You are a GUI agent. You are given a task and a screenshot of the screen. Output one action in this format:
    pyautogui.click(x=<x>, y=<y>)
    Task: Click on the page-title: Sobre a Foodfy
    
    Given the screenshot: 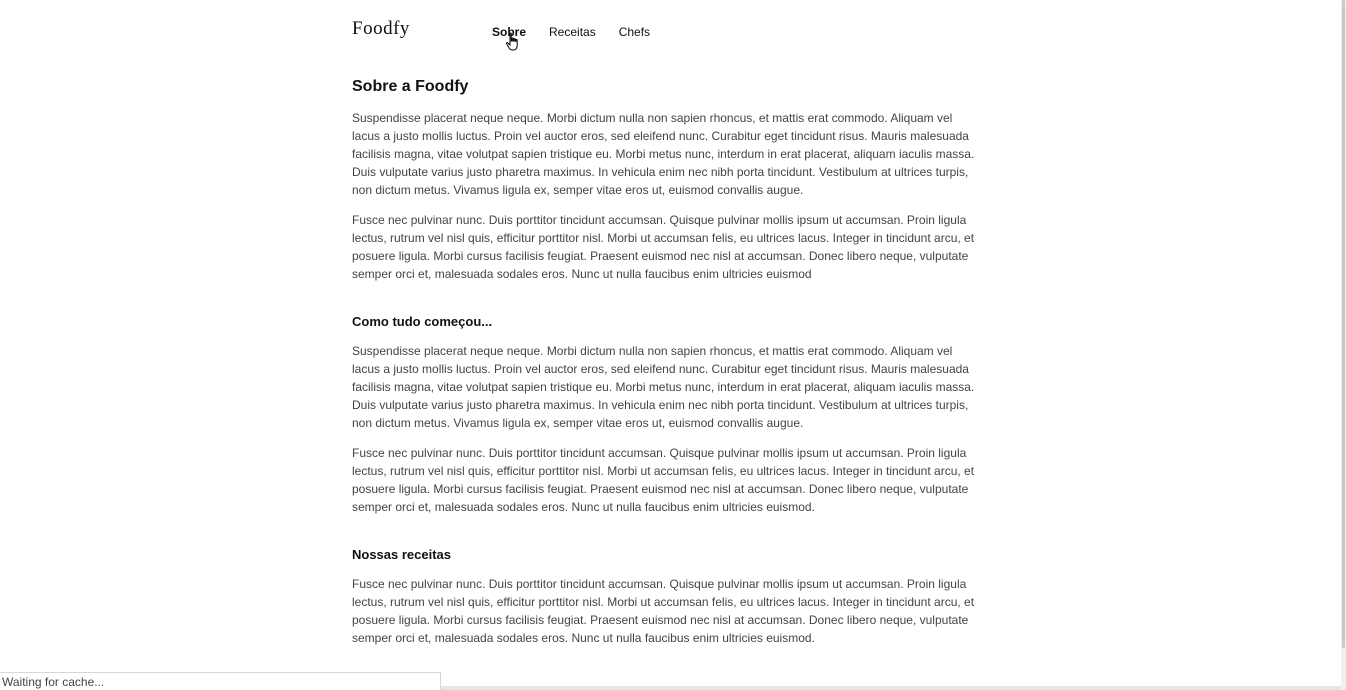 What is the action you would take?
    pyautogui.click(x=410, y=86)
    